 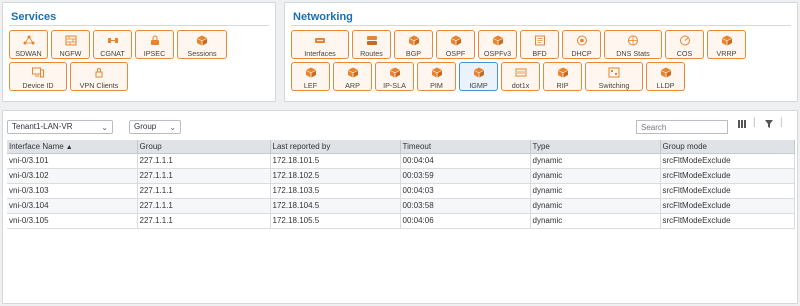 I want to click on networking-tile-rip: RIP, so click(x=562, y=76).